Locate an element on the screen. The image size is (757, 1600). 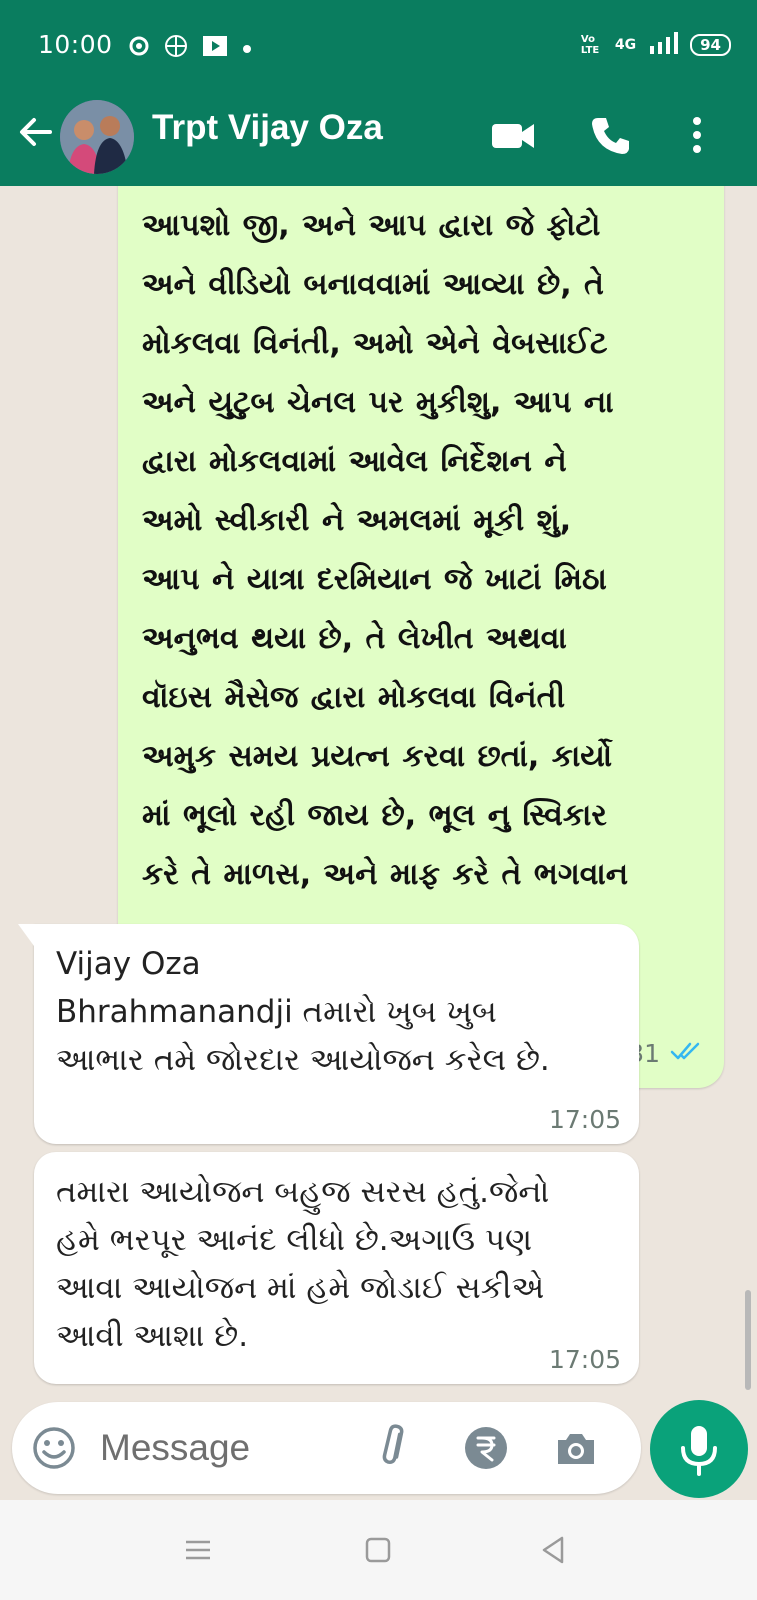
contact-name: Trpt Vijay Oza is located at coordinates (267, 128).